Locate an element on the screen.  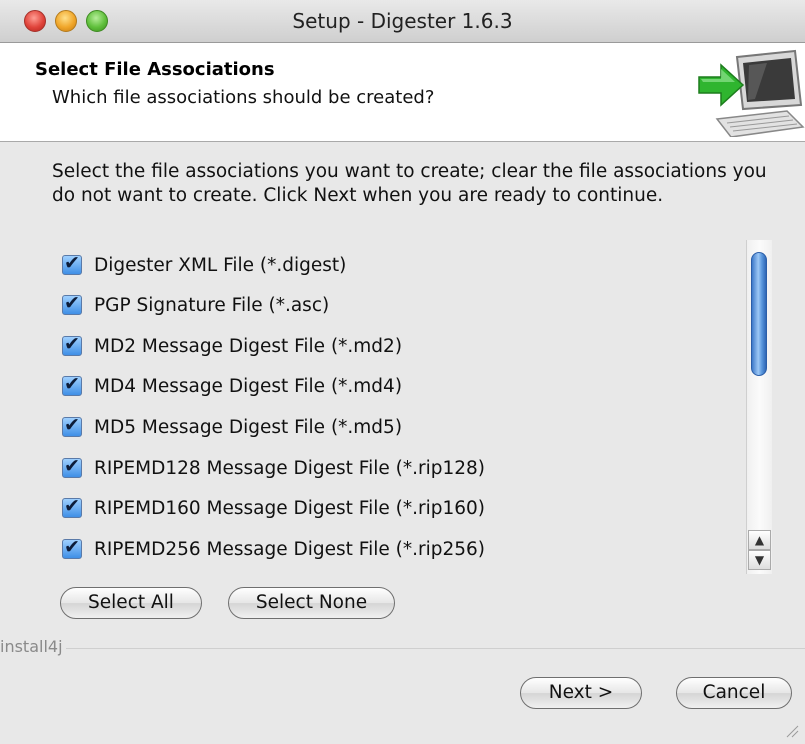
association-item: Digester XML File (*.digest) is located at coordinates (204, 265).